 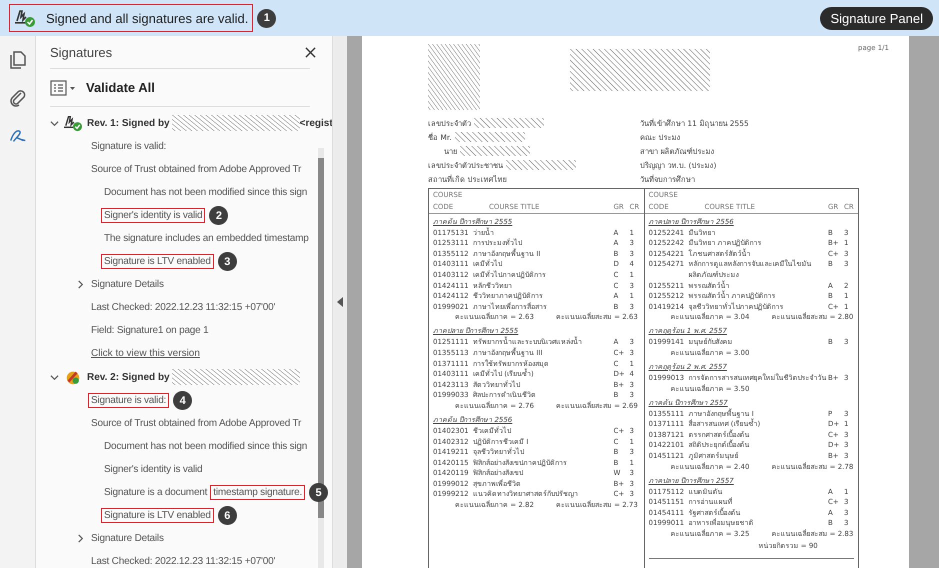 What do you see at coordinates (876, 18) in the screenshot?
I see `signature-panel-button: Signature Panel` at bounding box center [876, 18].